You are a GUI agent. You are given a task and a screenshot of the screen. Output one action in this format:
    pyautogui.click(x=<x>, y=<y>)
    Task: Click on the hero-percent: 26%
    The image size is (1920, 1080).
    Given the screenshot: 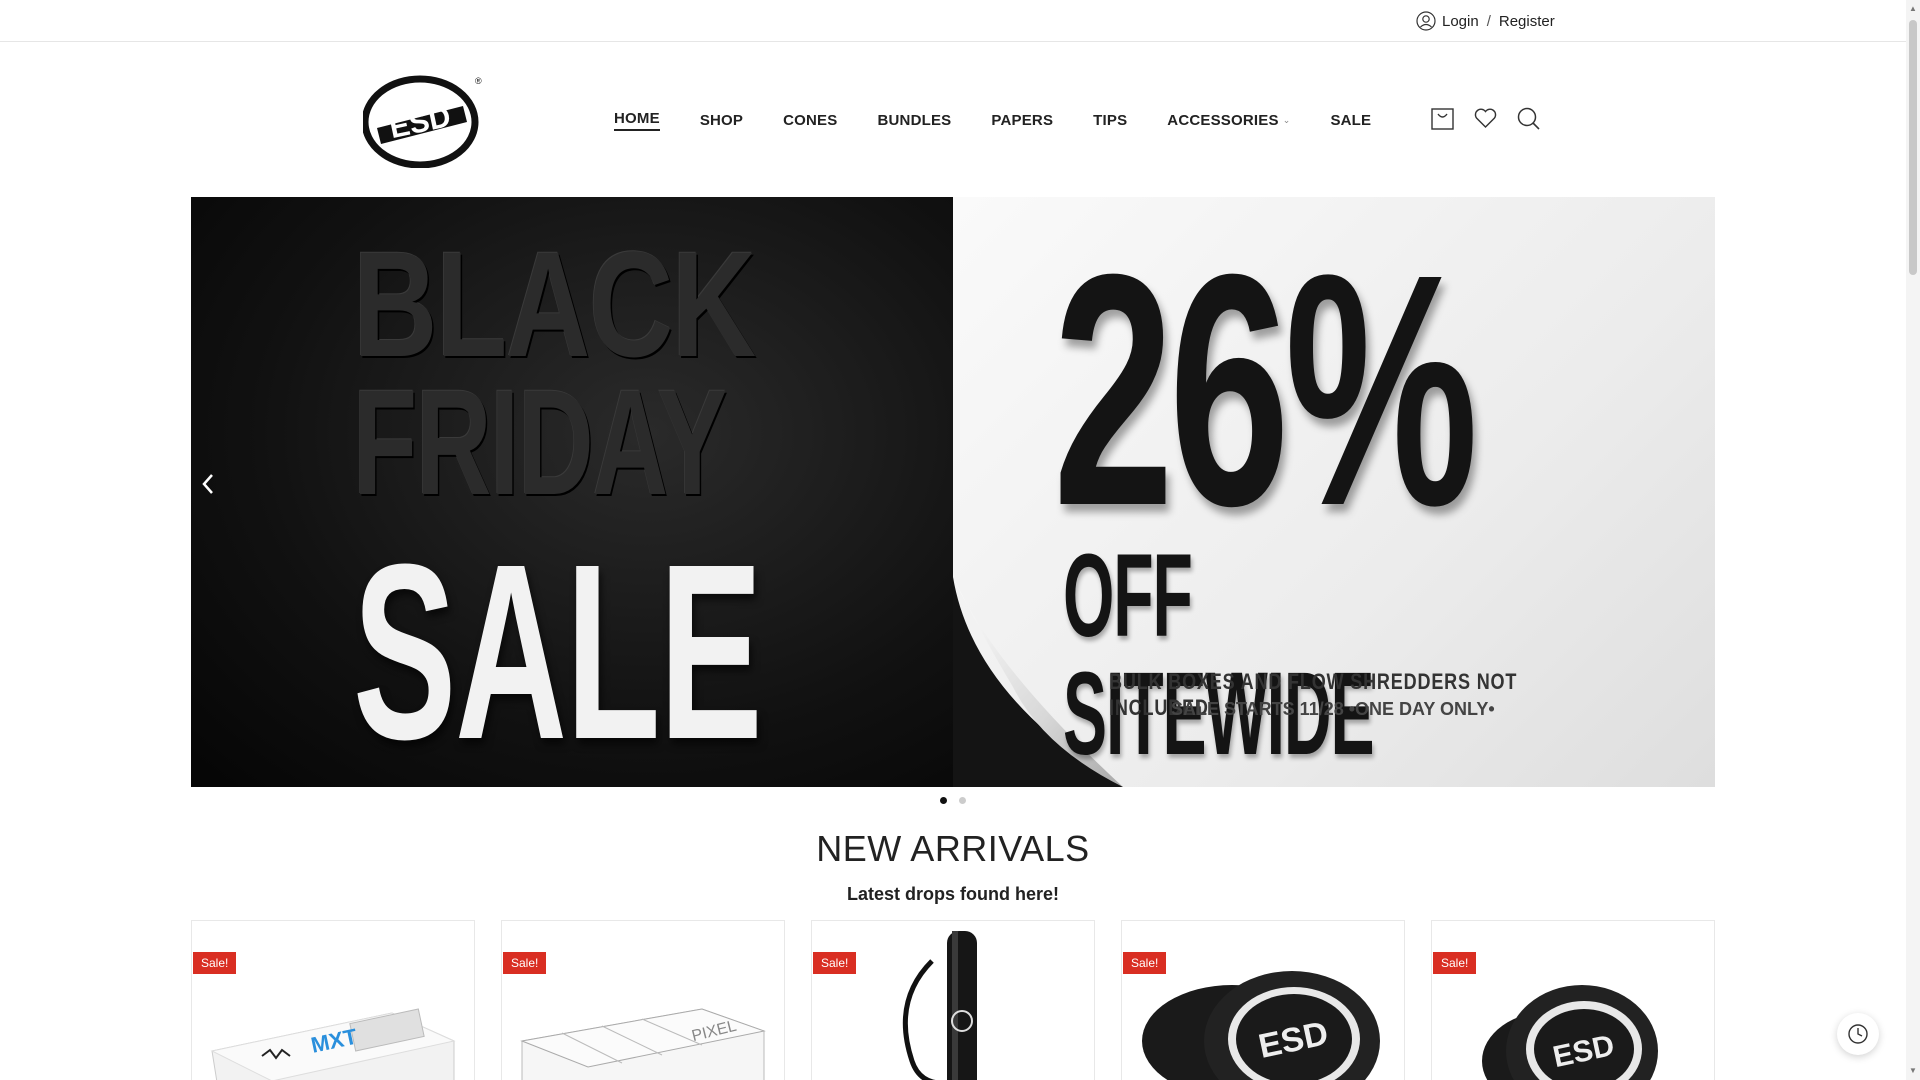 What is the action you would take?
    pyautogui.click(x=1265, y=389)
    